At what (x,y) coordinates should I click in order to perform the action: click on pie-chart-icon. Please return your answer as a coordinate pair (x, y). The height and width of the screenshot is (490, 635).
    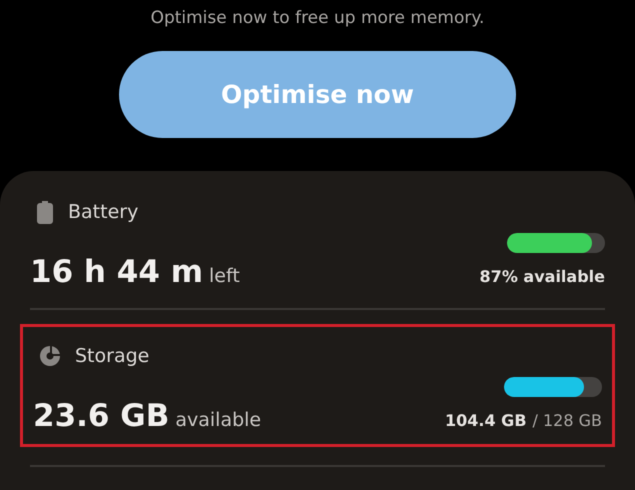
    Looking at the image, I should click on (50, 356).